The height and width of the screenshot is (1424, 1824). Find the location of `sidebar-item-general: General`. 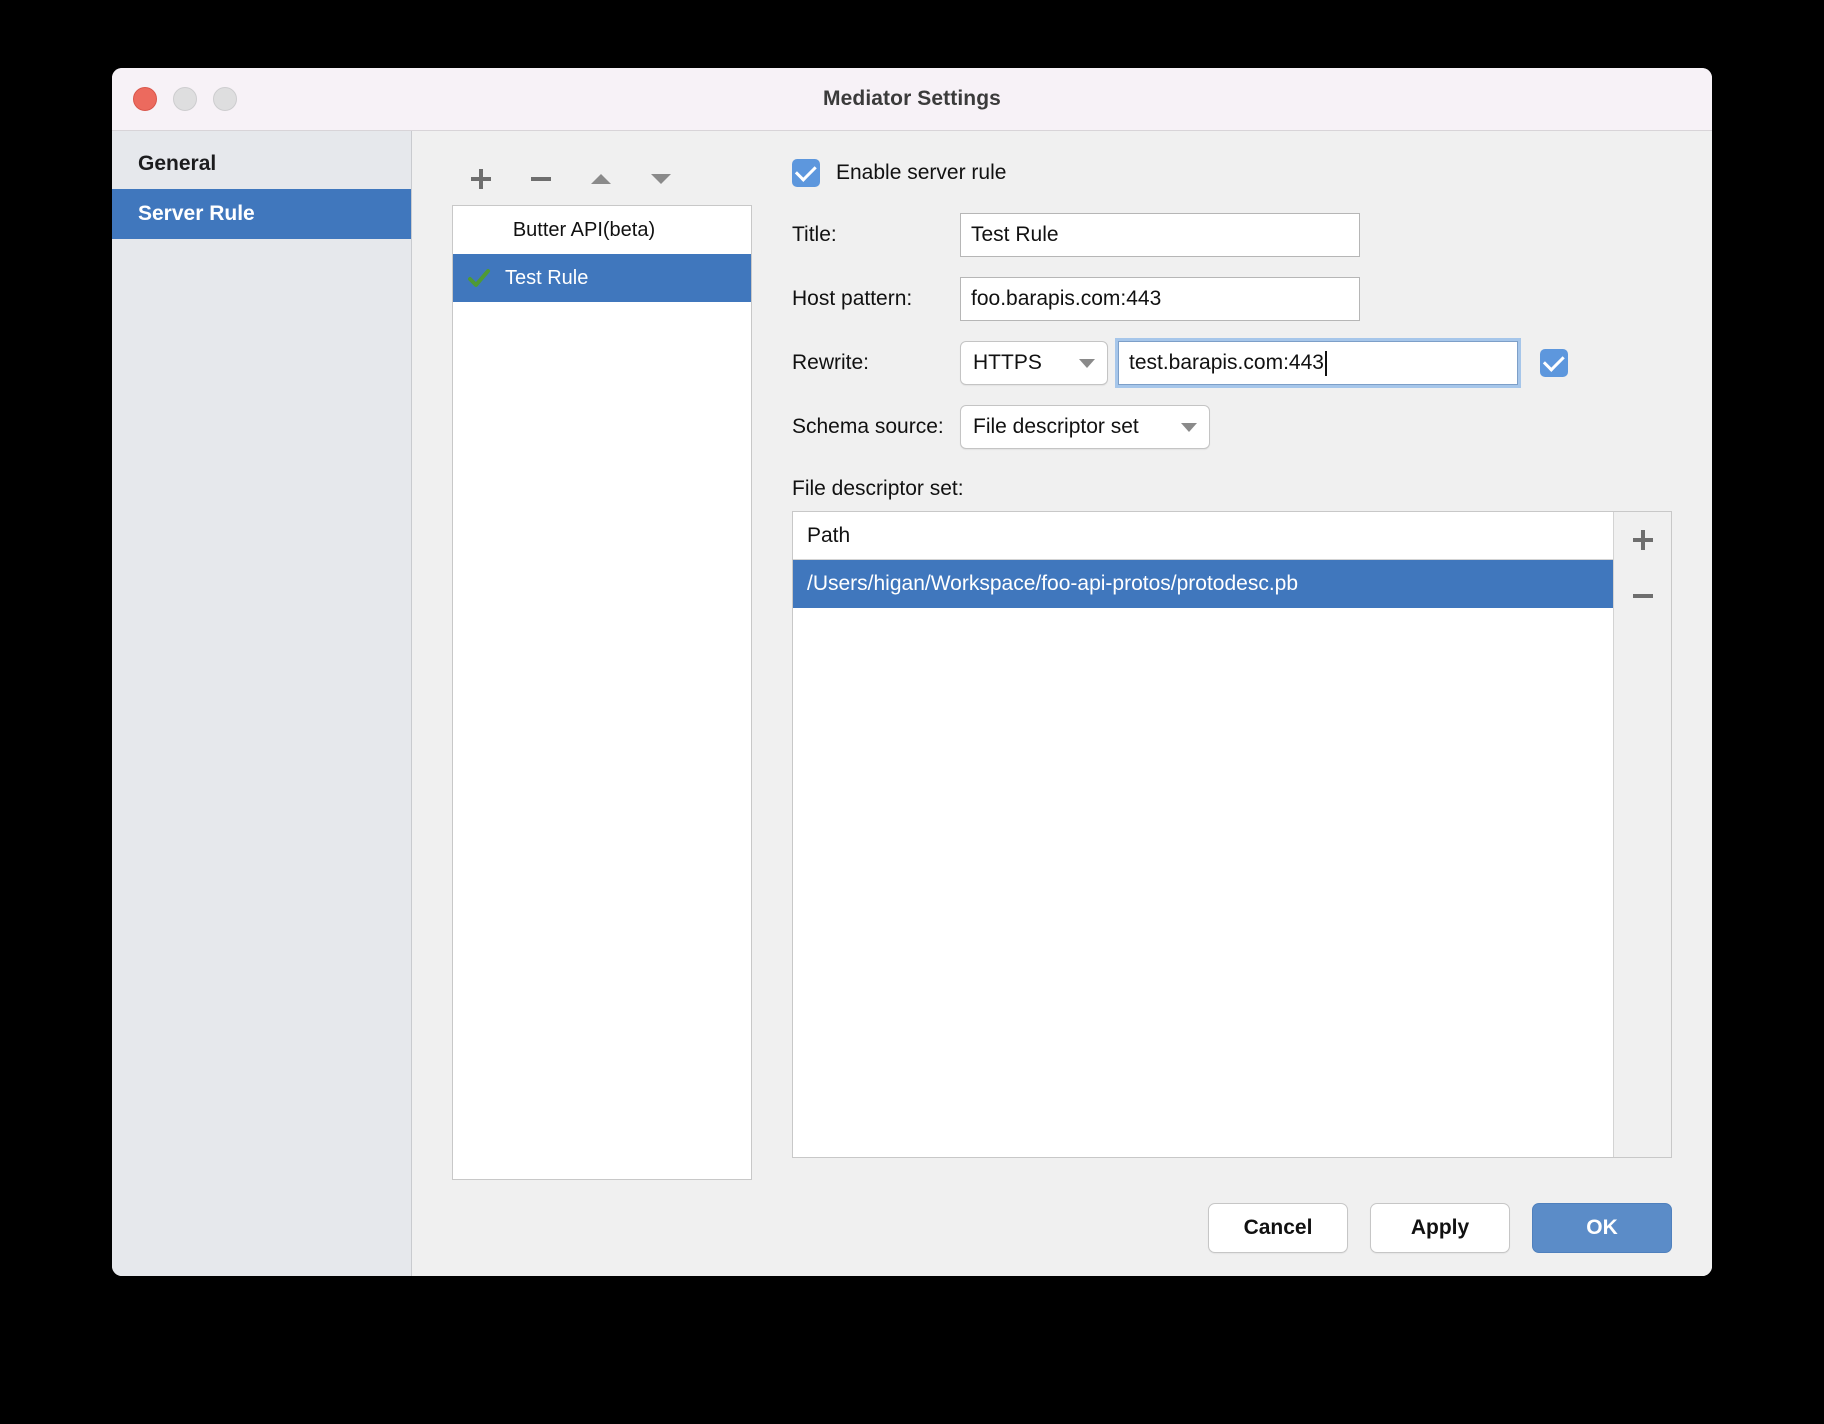

sidebar-item-general: General is located at coordinates (261, 164).